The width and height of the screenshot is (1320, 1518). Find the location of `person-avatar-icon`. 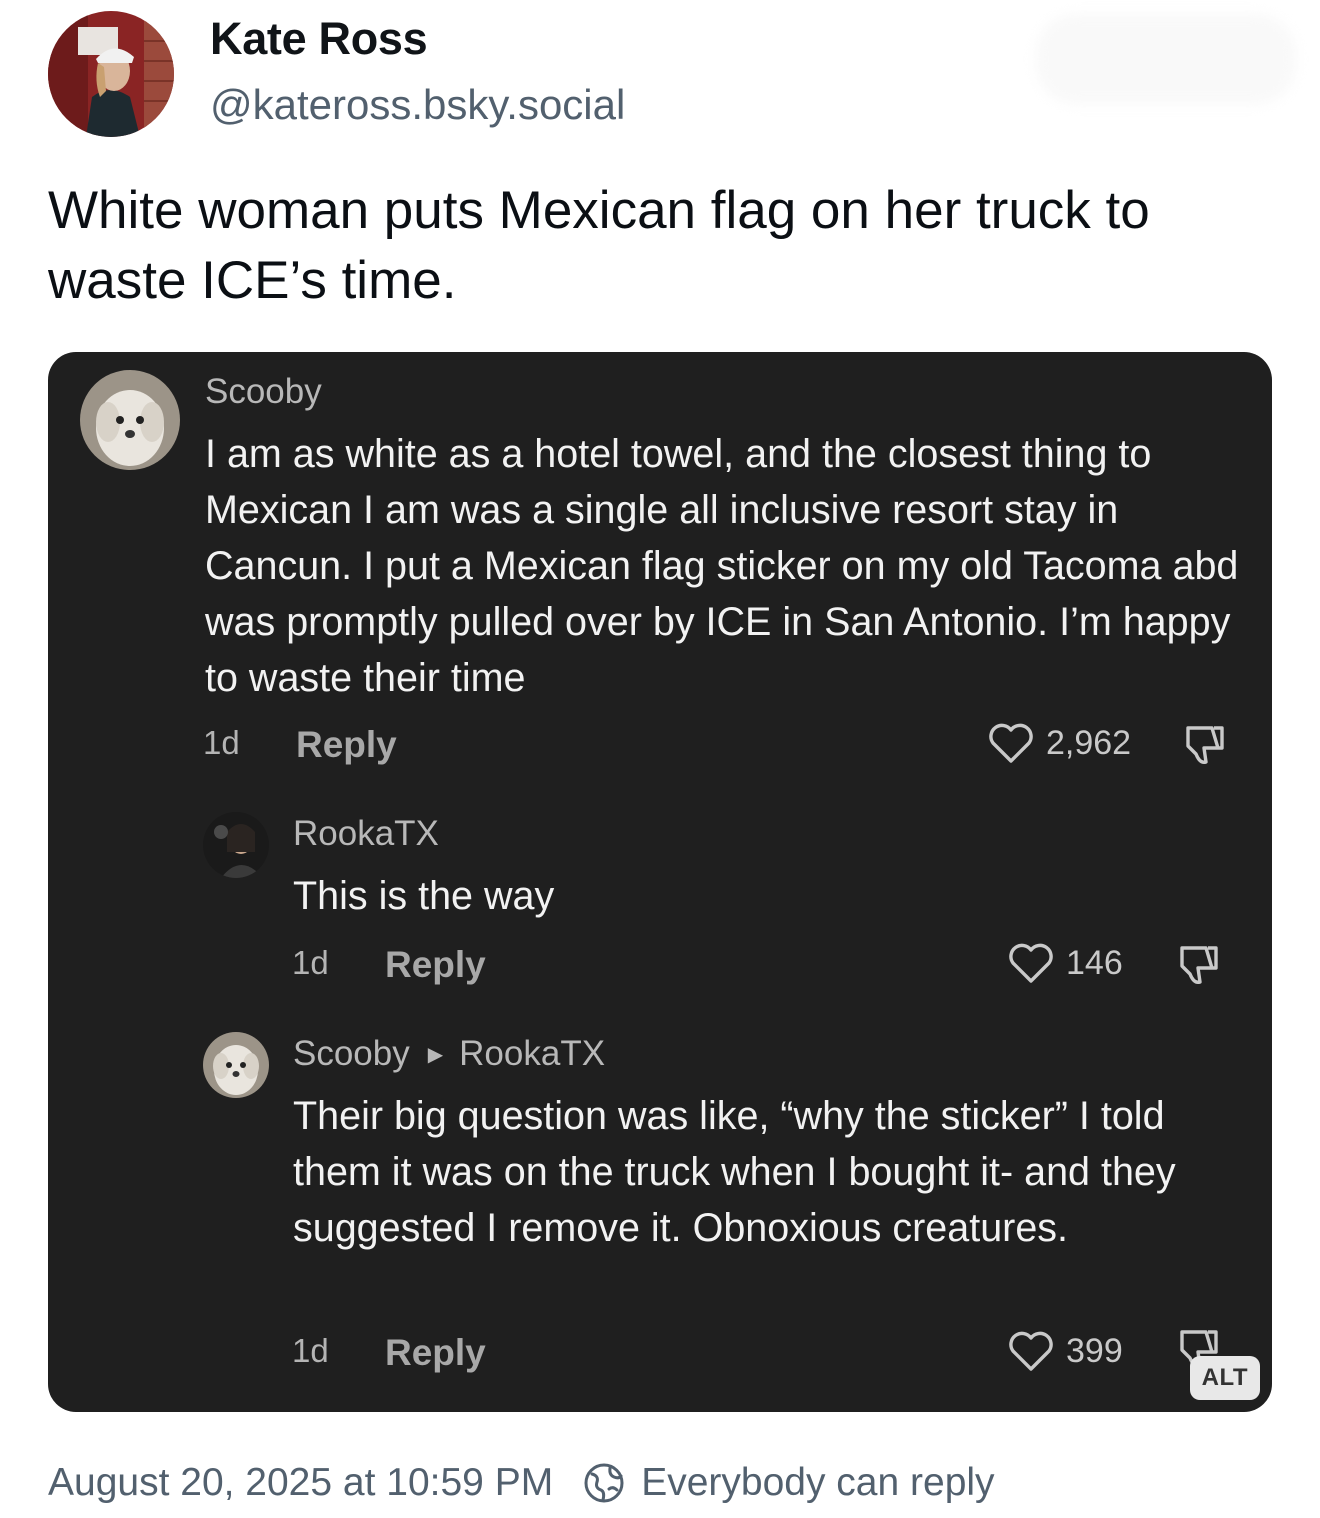

person-avatar-icon is located at coordinates (236, 845).